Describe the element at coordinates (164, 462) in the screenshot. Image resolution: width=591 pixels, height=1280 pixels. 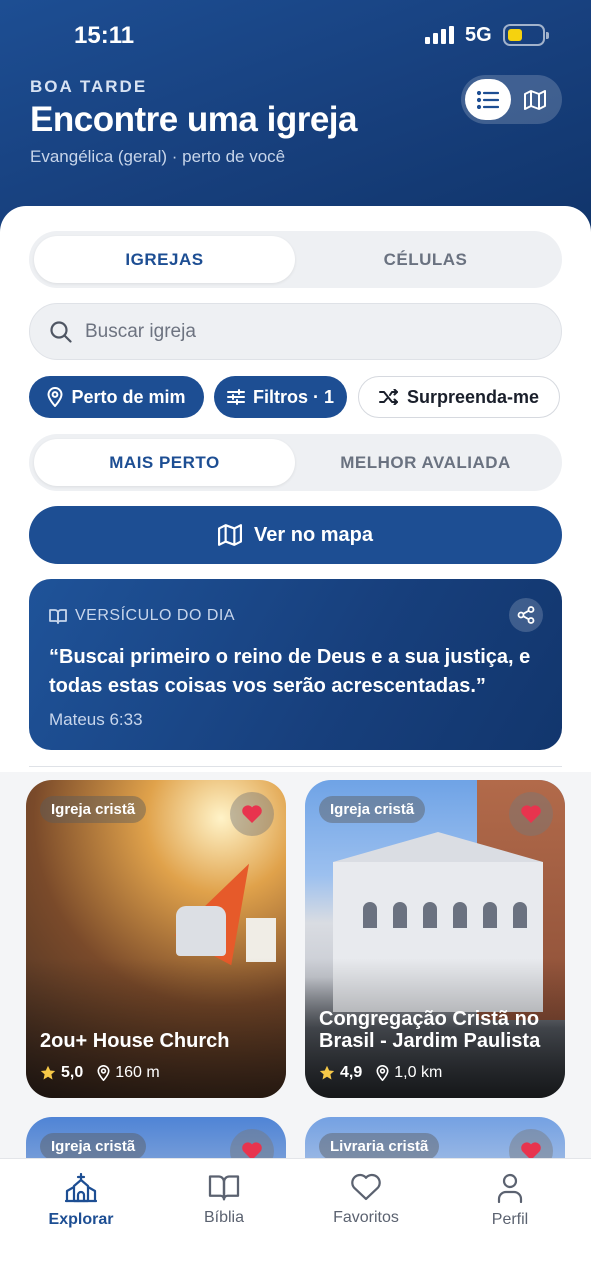
I see `sort-nearest: MAIS PERTO` at that location.